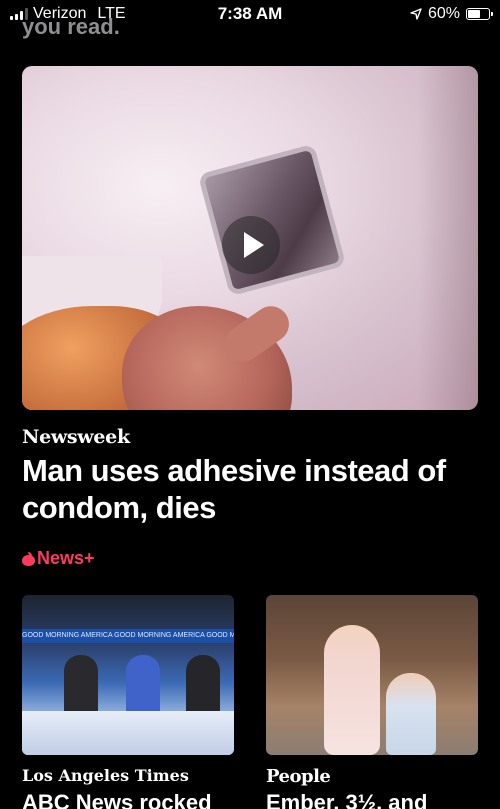 The width and height of the screenshot is (500, 809). What do you see at coordinates (250, 13) in the screenshot?
I see `clock: 7:38 AM` at bounding box center [250, 13].